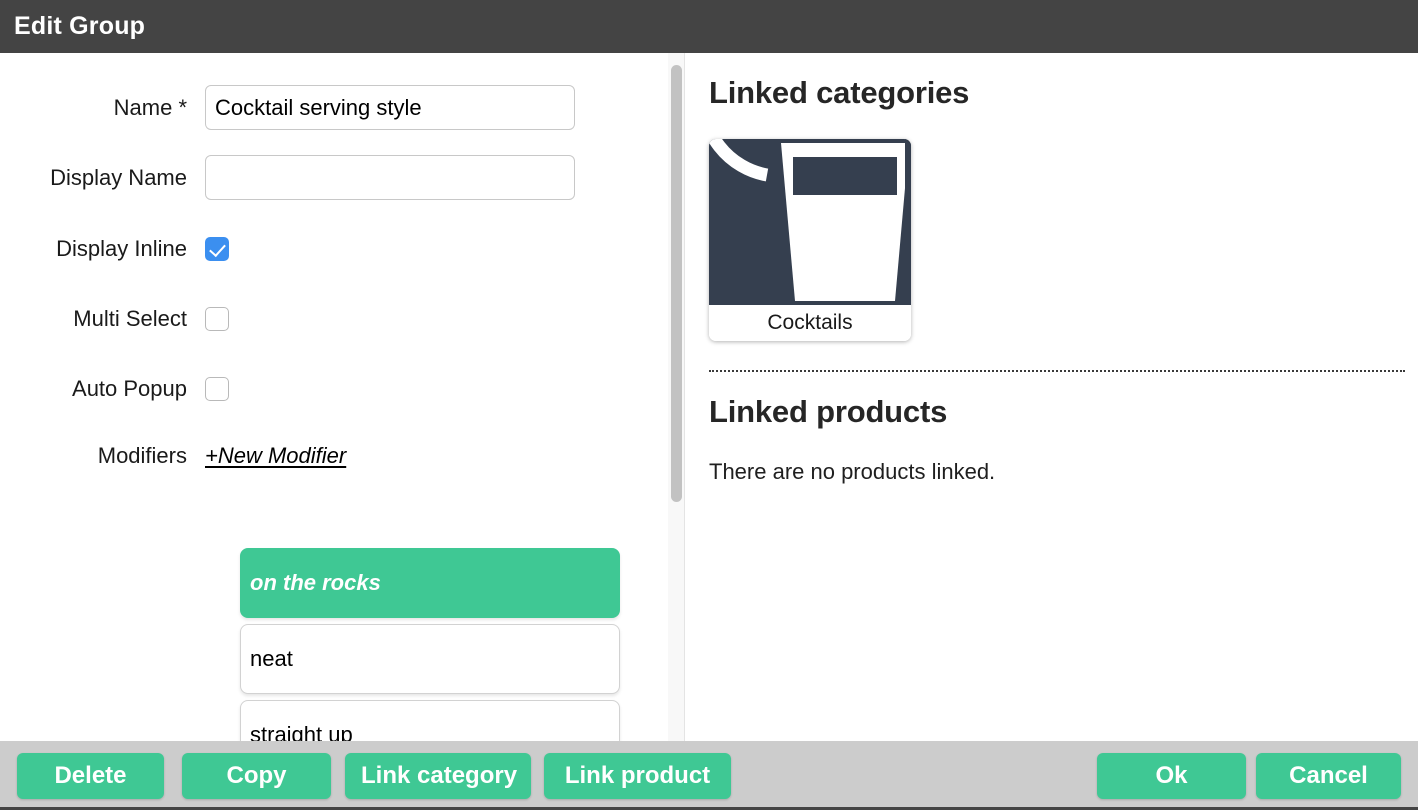 This screenshot has width=1418, height=810. I want to click on cocktail-glass-icon, so click(810, 222).